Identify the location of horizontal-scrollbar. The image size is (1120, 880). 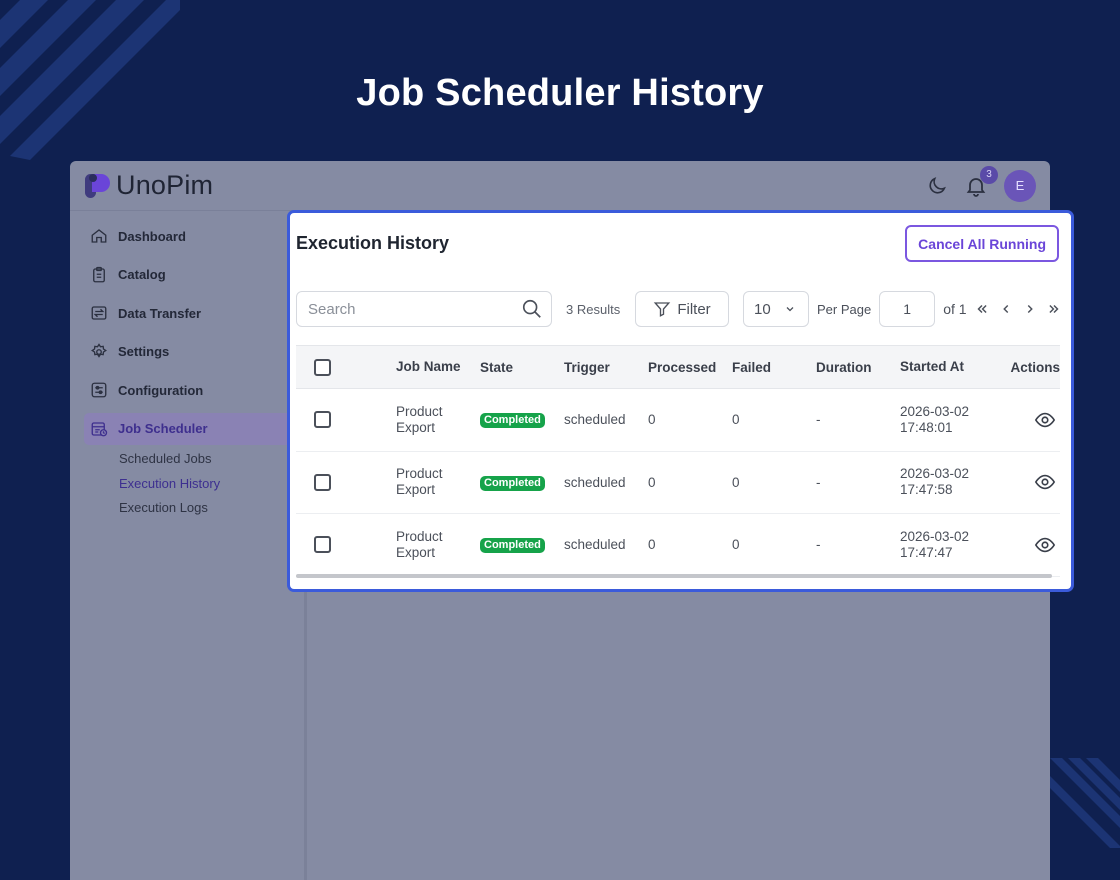
(674, 576).